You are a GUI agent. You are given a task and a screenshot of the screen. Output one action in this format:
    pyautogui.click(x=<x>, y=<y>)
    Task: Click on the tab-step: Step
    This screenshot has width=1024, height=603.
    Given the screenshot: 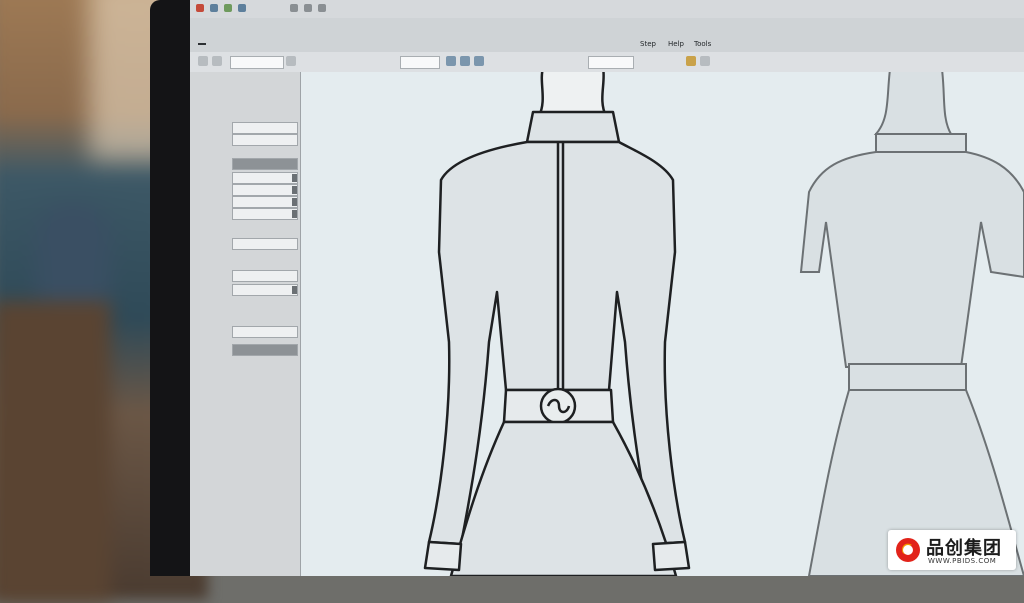 What is the action you would take?
    pyautogui.click(x=648, y=44)
    